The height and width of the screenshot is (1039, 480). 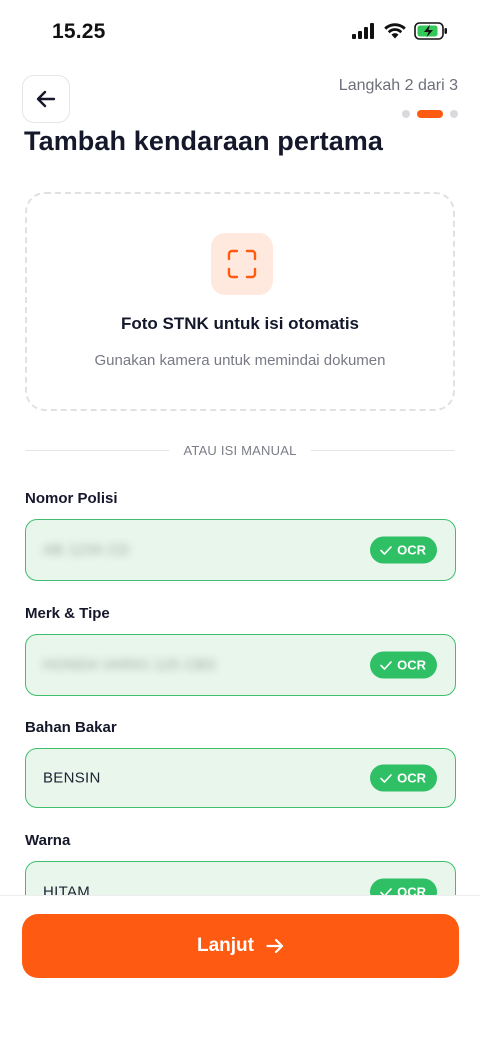 I want to click on step-progress-dots, so click(x=430, y=114).